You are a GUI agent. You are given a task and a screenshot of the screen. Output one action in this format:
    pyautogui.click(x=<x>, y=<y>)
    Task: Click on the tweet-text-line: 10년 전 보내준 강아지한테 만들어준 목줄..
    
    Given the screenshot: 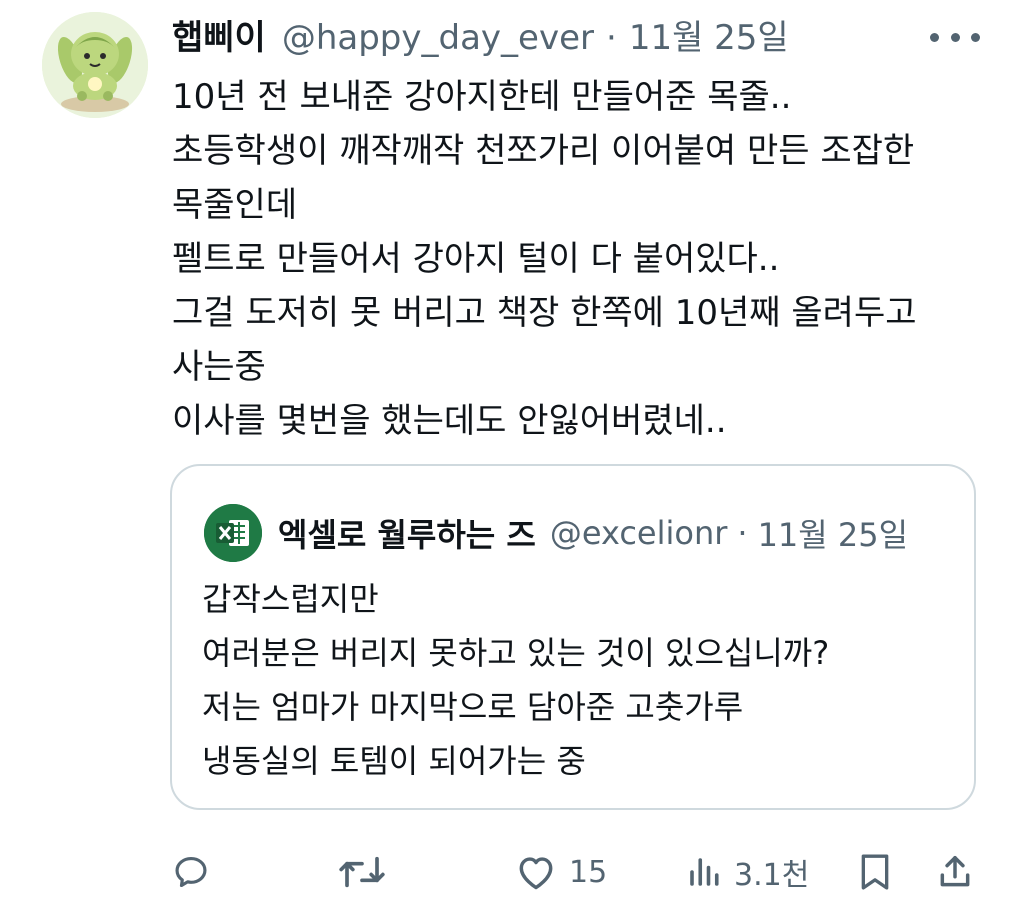 What is the action you would take?
    pyautogui.click(x=482, y=97)
    